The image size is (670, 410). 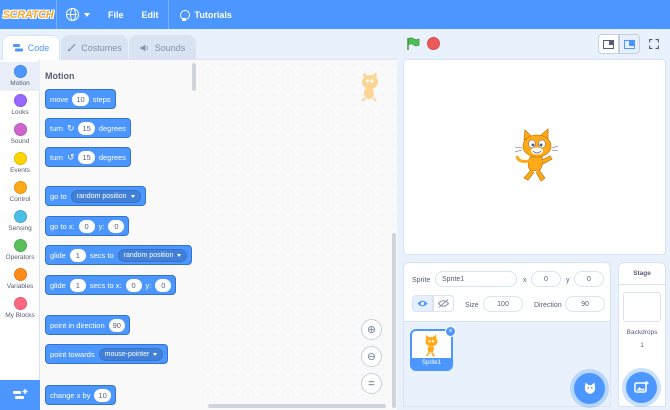 I want to click on speaker-icon, so click(x=144, y=47).